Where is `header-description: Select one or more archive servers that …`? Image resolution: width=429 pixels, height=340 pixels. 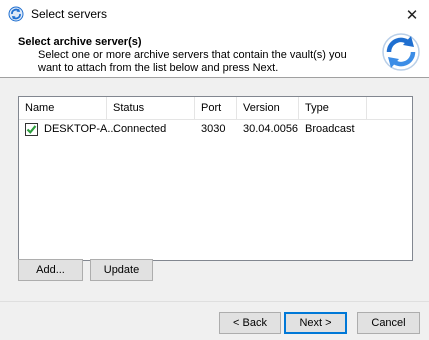 header-description: Select one or more archive servers that … is located at coordinates (192, 61).